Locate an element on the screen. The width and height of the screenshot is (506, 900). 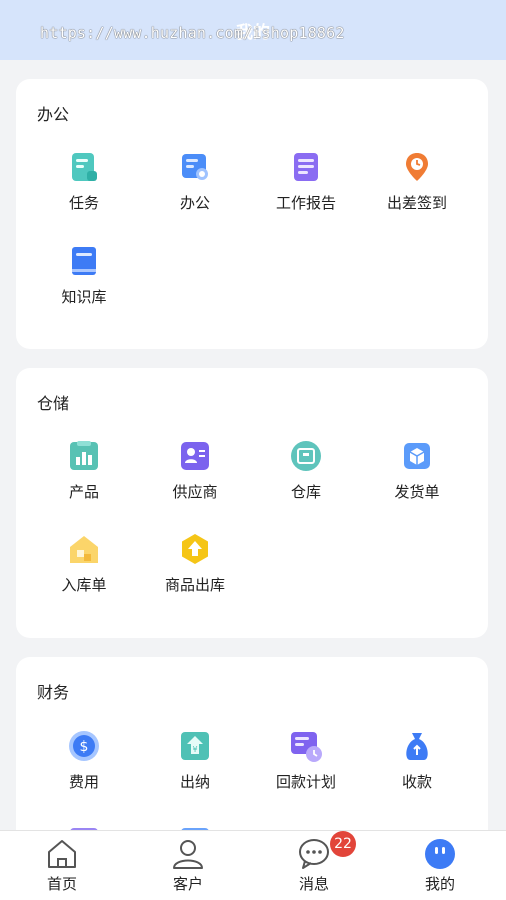
supplier-card-icon is located at coordinates (195, 456).